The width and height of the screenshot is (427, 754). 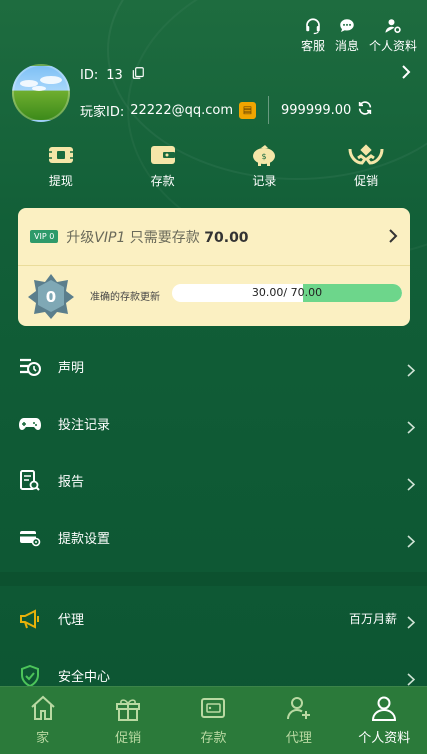 I want to click on user-id-row: ID: 13, so click(x=112, y=75).